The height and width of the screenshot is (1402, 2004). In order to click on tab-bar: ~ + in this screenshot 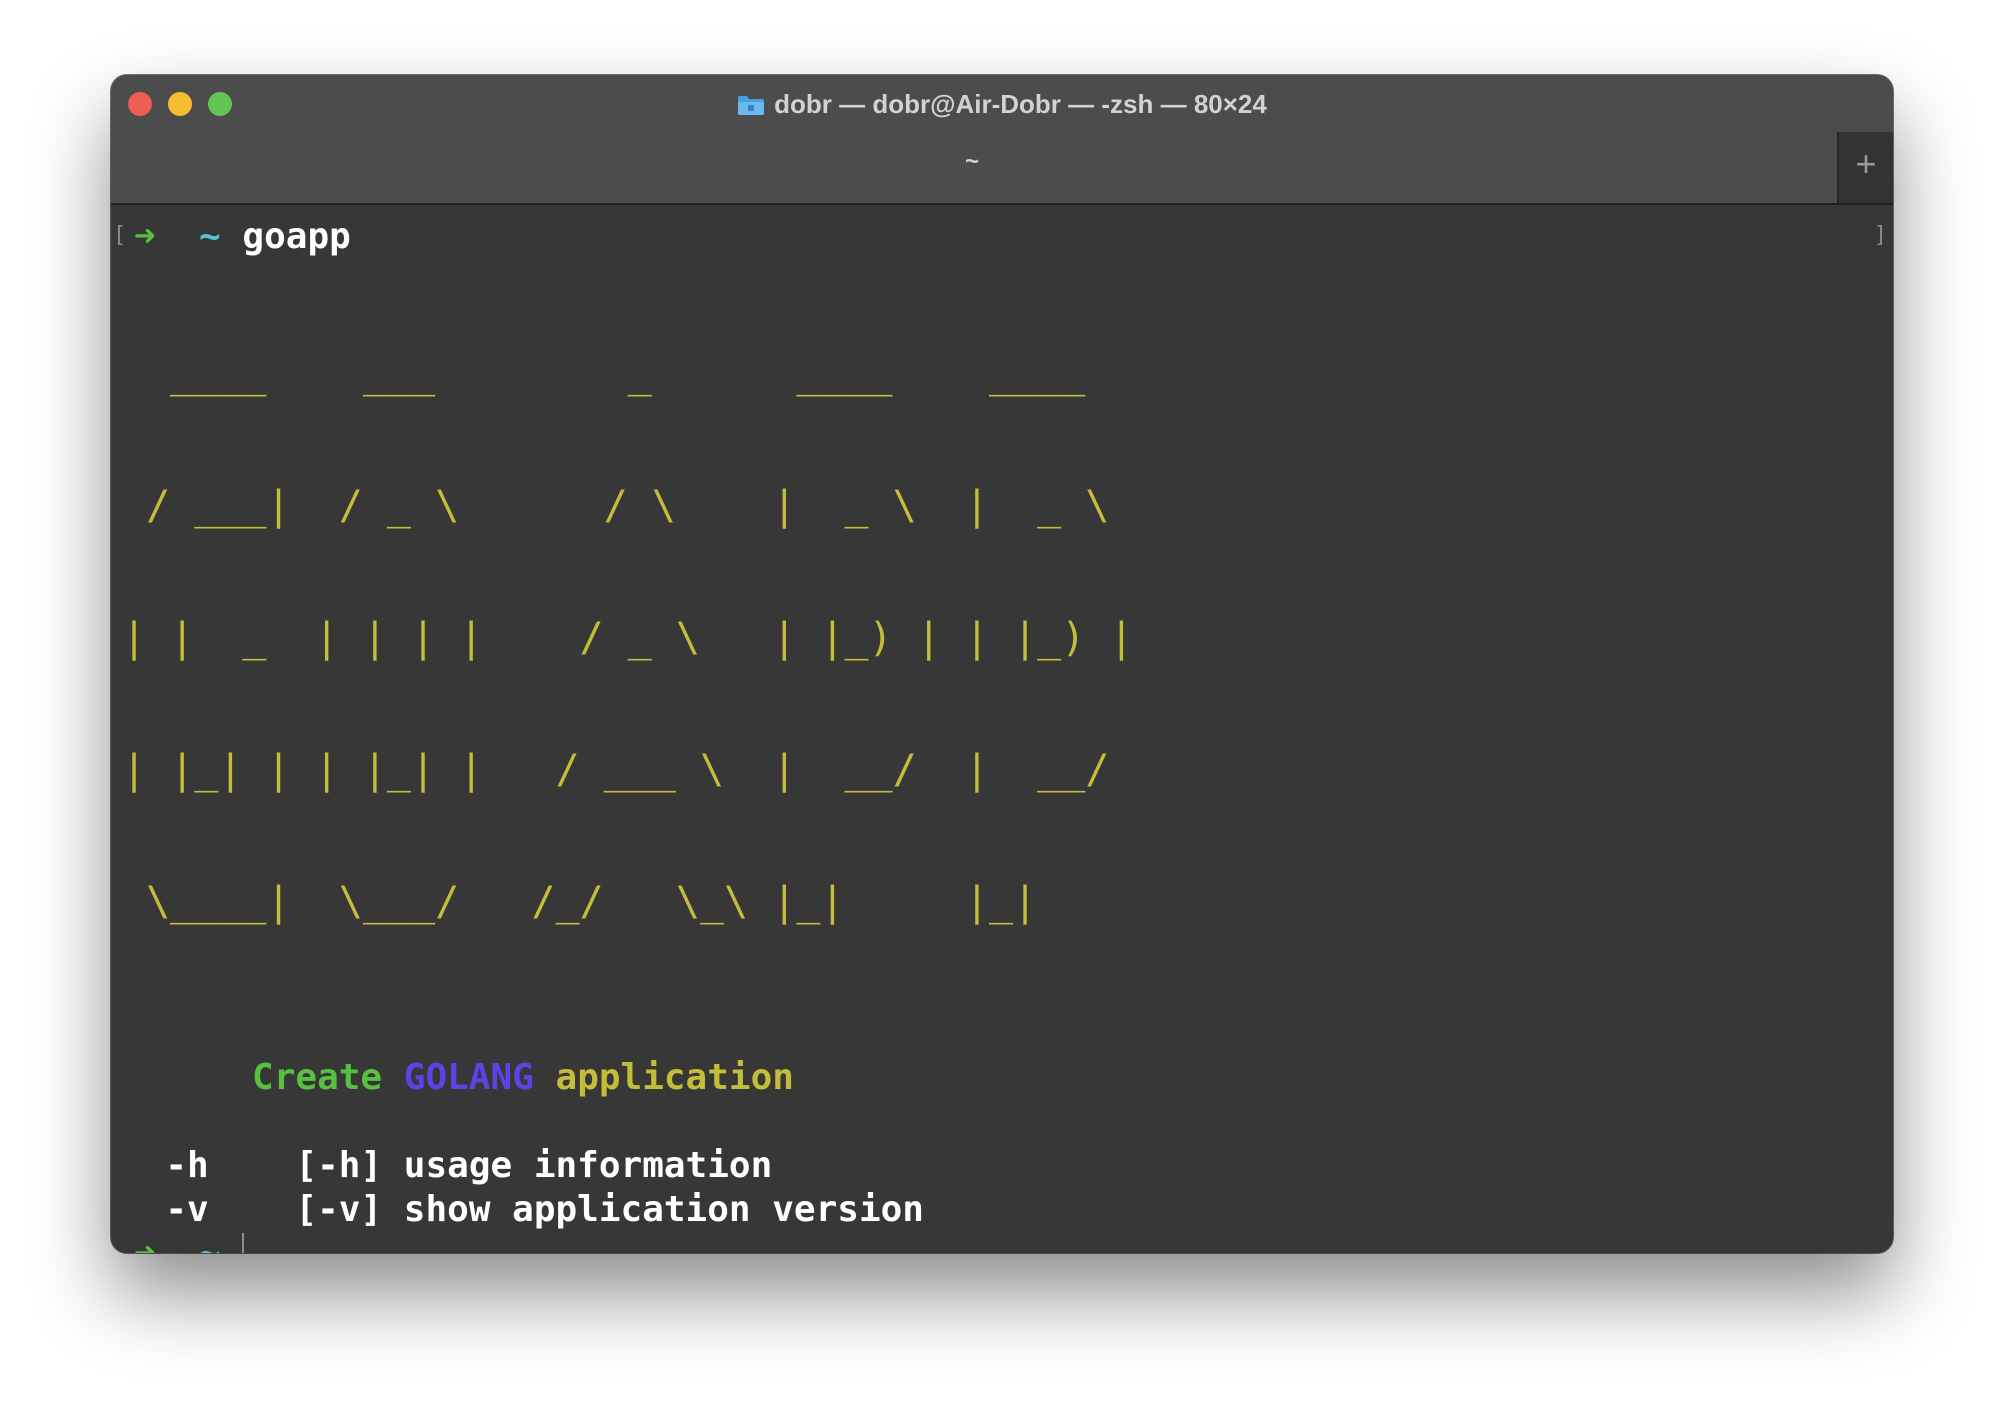, I will do `click(1002, 167)`.